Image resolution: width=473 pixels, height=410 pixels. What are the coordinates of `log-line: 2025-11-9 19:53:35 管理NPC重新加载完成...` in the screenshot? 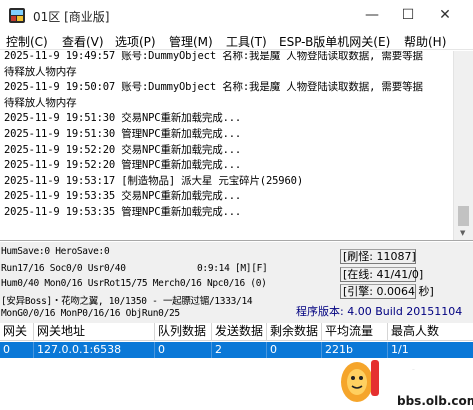 It's located at (123, 211).